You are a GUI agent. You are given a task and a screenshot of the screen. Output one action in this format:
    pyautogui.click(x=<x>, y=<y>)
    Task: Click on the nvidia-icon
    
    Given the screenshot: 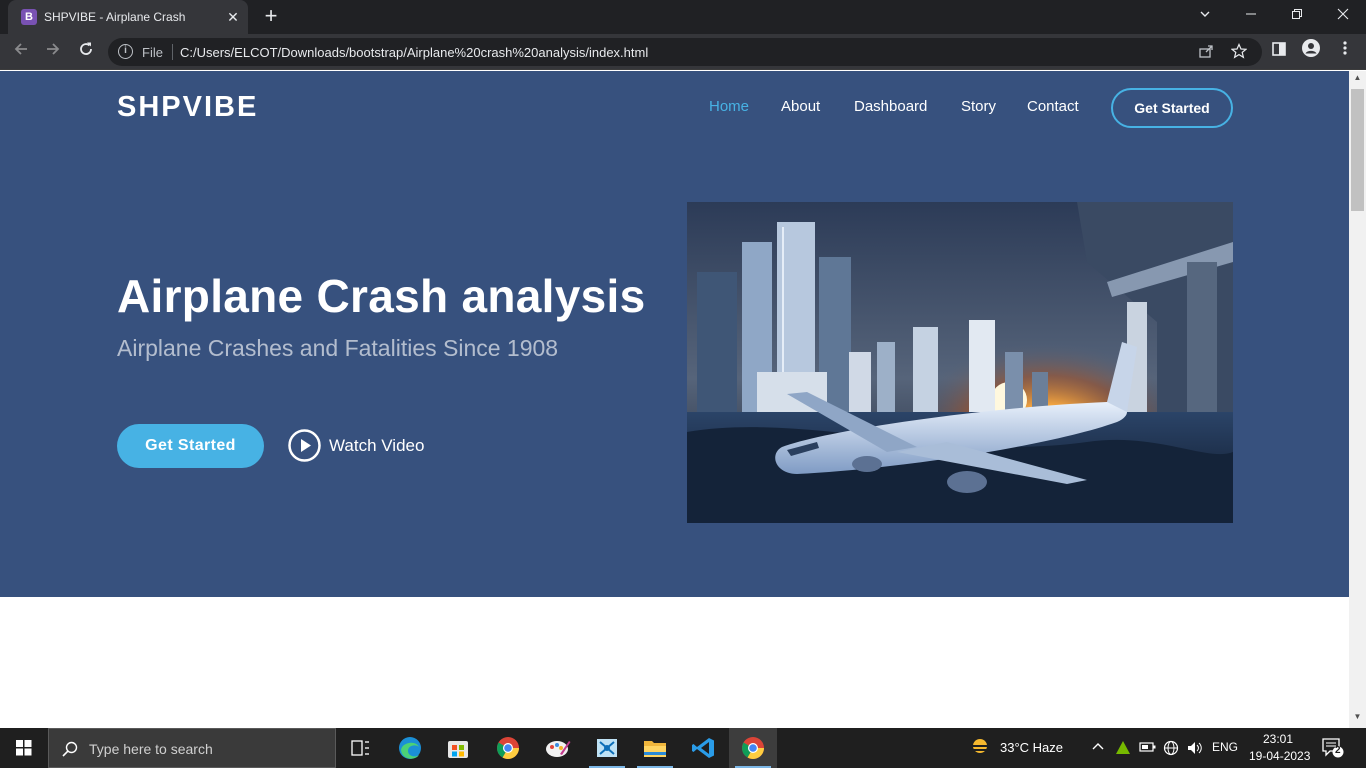 What is the action you would take?
    pyautogui.click(x=1123, y=749)
    